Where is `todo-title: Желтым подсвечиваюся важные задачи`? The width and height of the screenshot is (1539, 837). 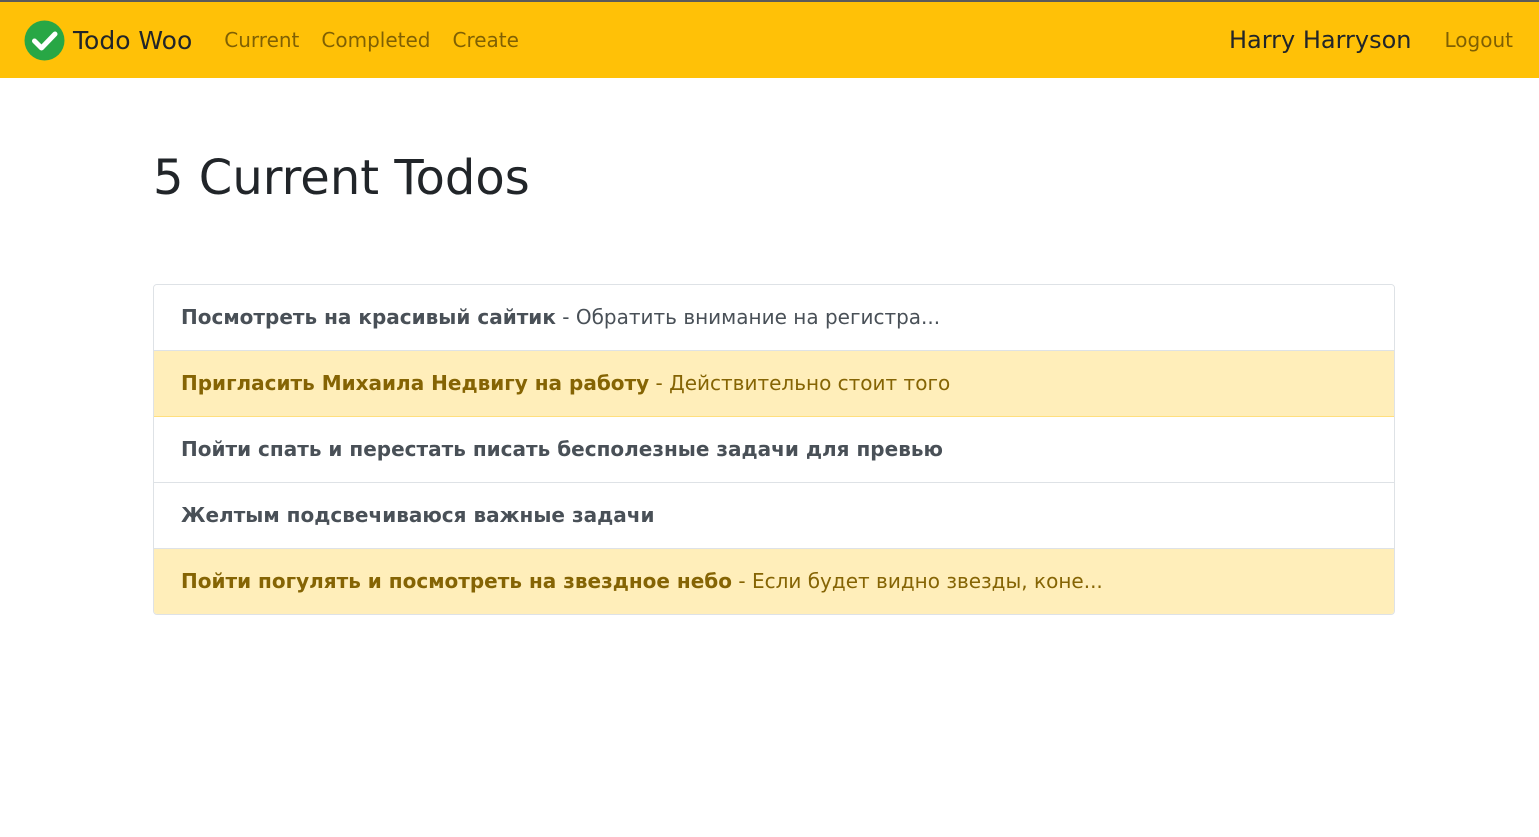 todo-title: Желтым подсвечиваюся важные задачи is located at coordinates (418, 515).